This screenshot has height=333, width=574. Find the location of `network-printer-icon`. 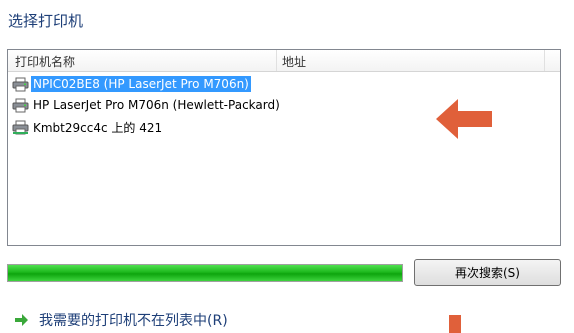

network-printer-icon is located at coordinates (20, 127).